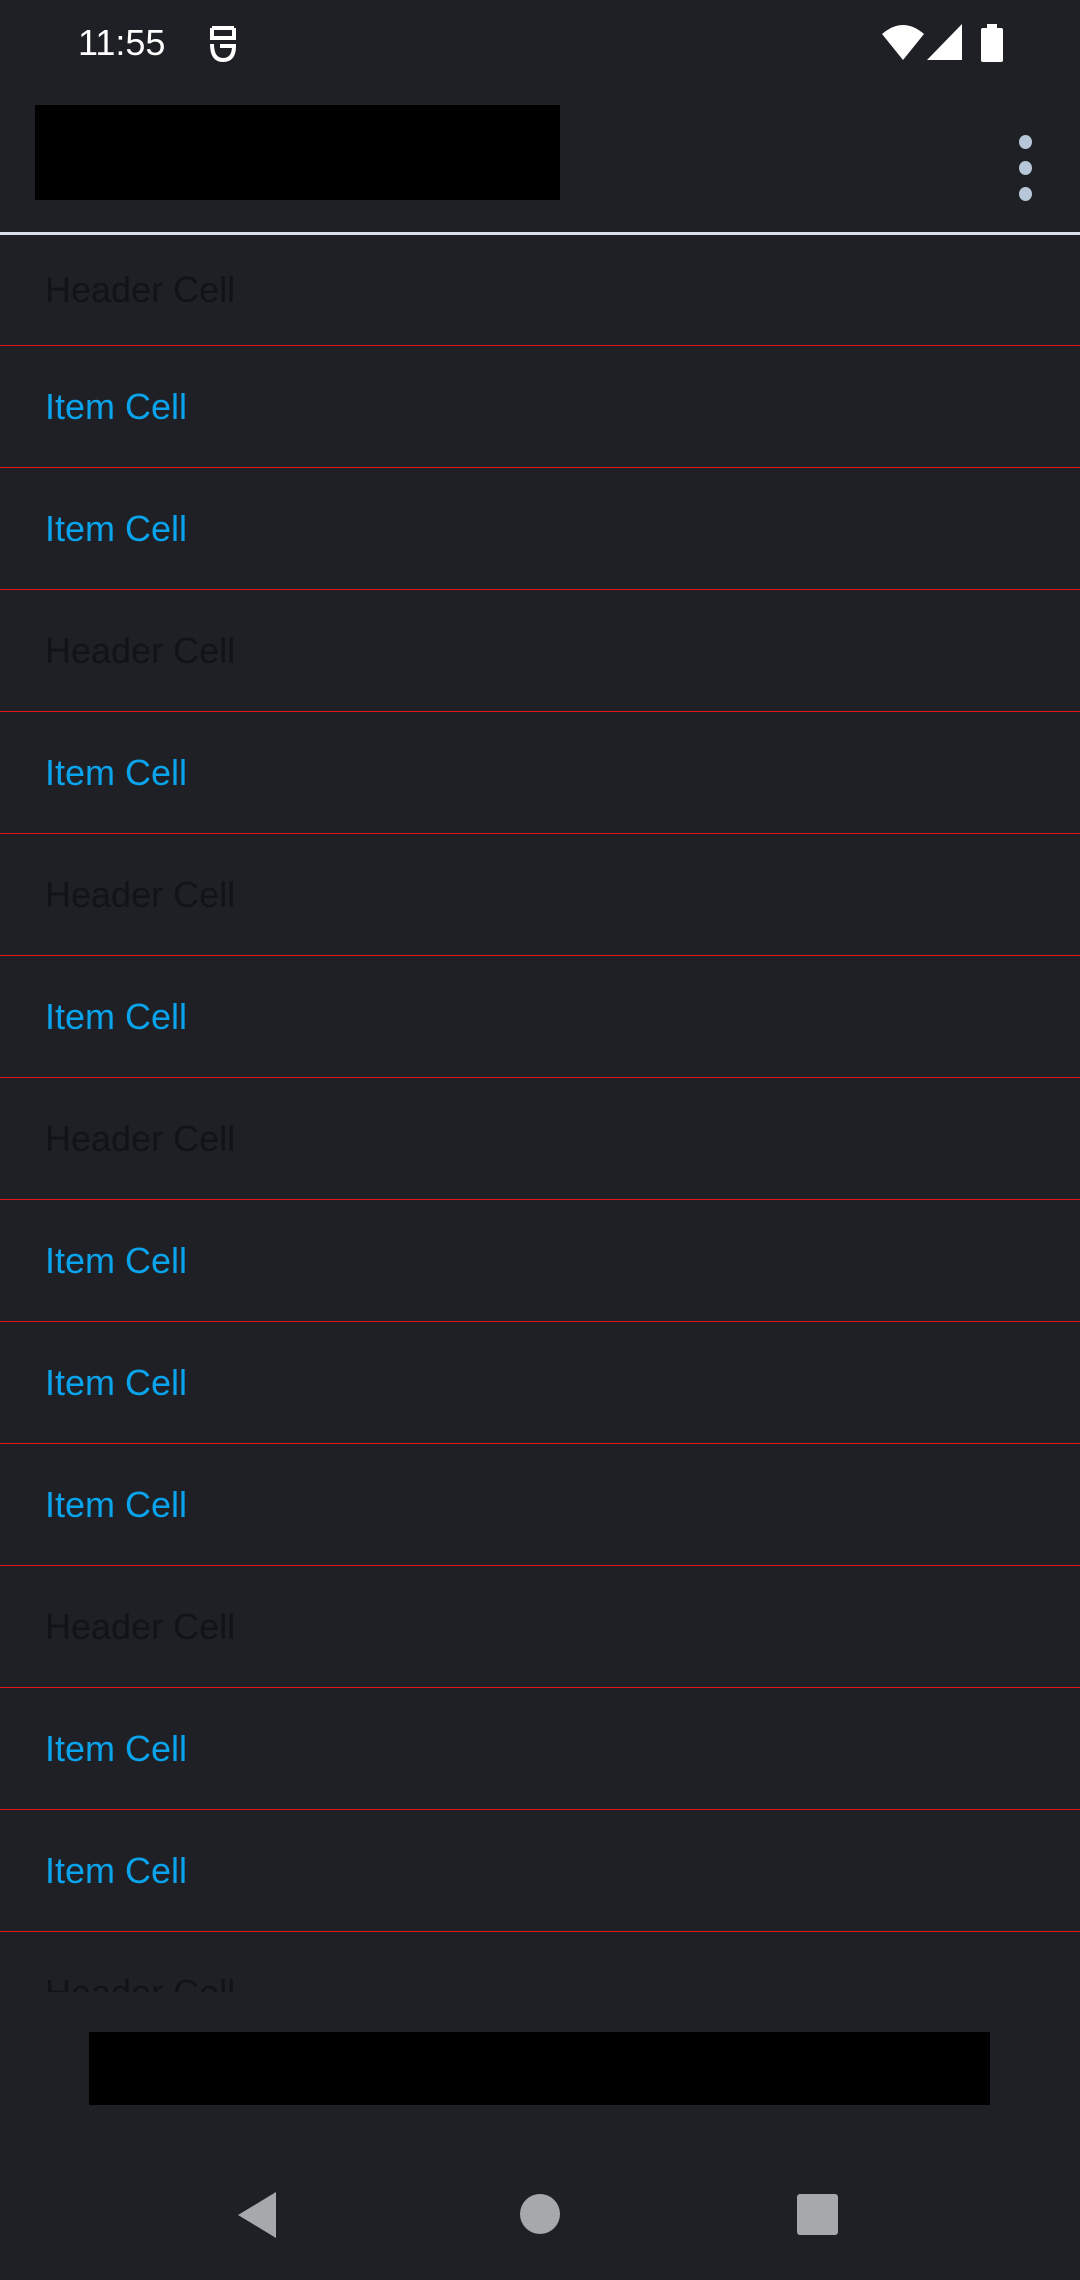 The image size is (1080, 2280). Describe the element at coordinates (122, 42) in the screenshot. I see `status-time: 11:55` at that location.